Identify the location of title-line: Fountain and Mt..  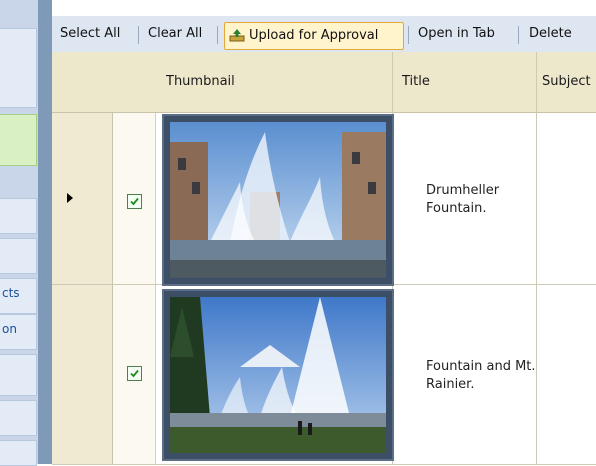
(481, 366).